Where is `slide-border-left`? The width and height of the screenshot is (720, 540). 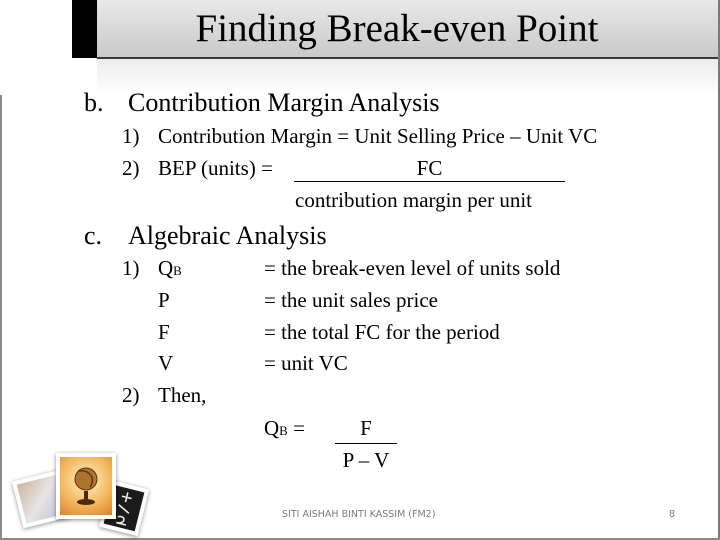
slide-border-left is located at coordinates (1, 317).